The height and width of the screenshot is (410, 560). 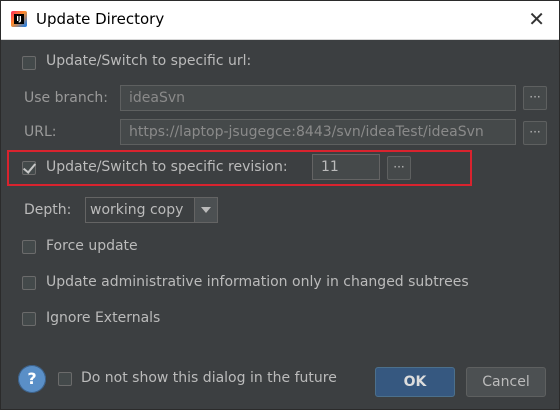 What do you see at coordinates (100, 19) in the screenshot?
I see `window-title: Update Directory` at bounding box center [100, 19].